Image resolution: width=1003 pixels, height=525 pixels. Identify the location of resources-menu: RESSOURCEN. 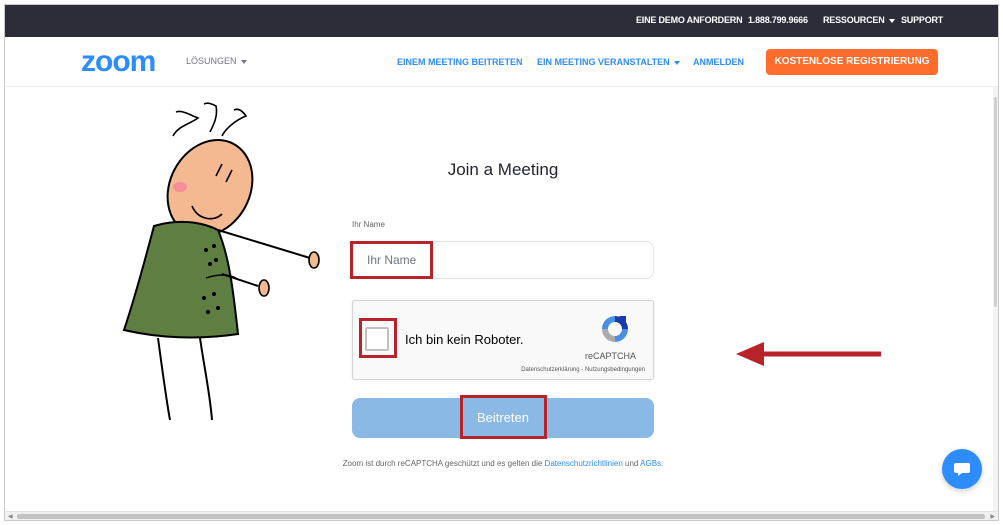
(859, 20).